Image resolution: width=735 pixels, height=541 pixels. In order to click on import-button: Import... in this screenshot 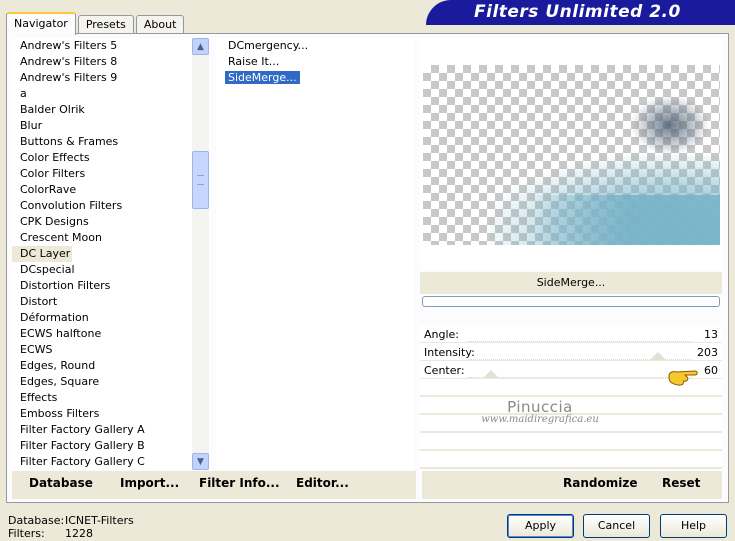, I will do `click(149, 483)`.